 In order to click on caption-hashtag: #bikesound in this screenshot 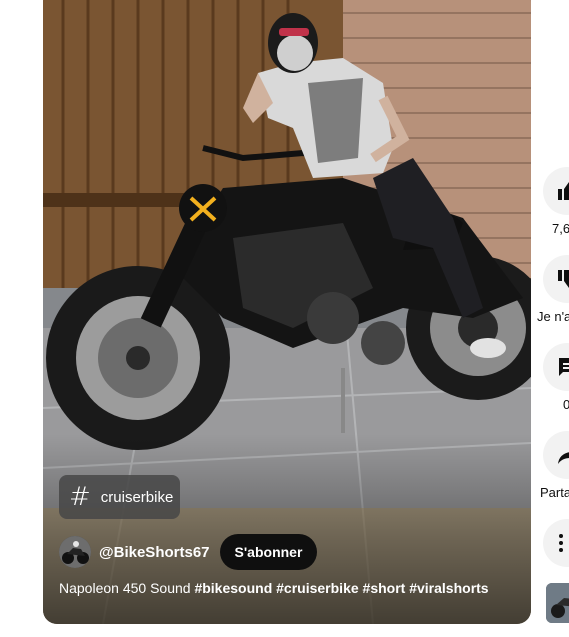, I will do `click(233, 588)`.